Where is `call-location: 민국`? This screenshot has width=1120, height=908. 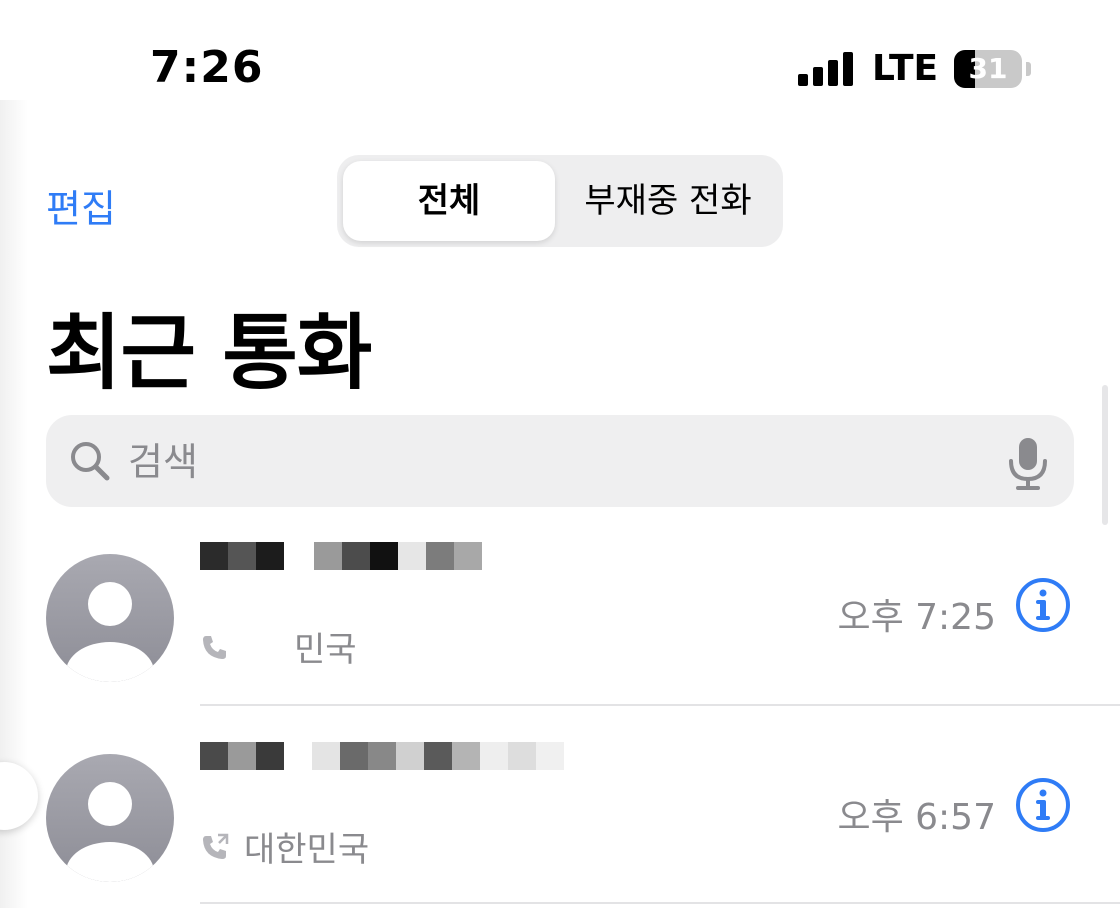 call-location: 민국 is located at coordinates (325, 650).